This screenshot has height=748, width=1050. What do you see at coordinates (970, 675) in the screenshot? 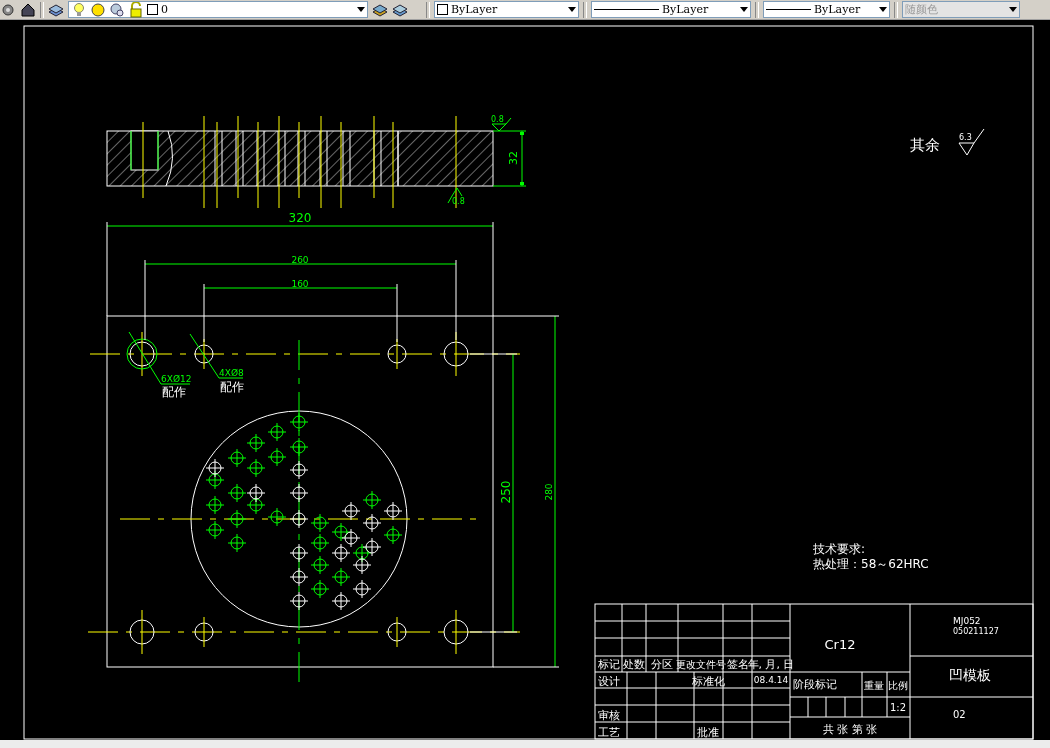
I see `part-name: 凹模板` at bounding box center [970, 675].